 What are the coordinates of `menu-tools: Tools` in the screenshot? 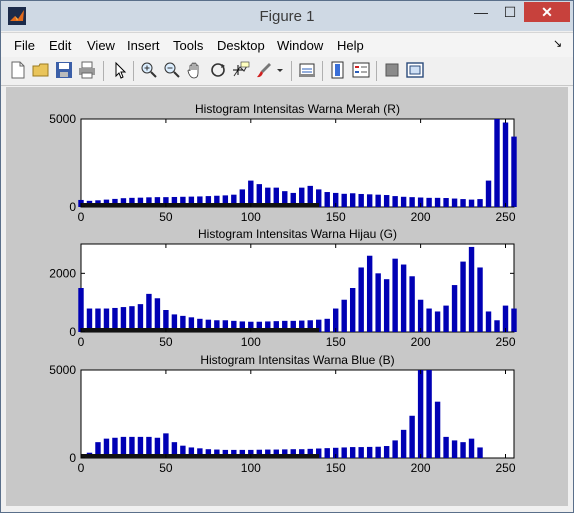 It's located at (188, 45).